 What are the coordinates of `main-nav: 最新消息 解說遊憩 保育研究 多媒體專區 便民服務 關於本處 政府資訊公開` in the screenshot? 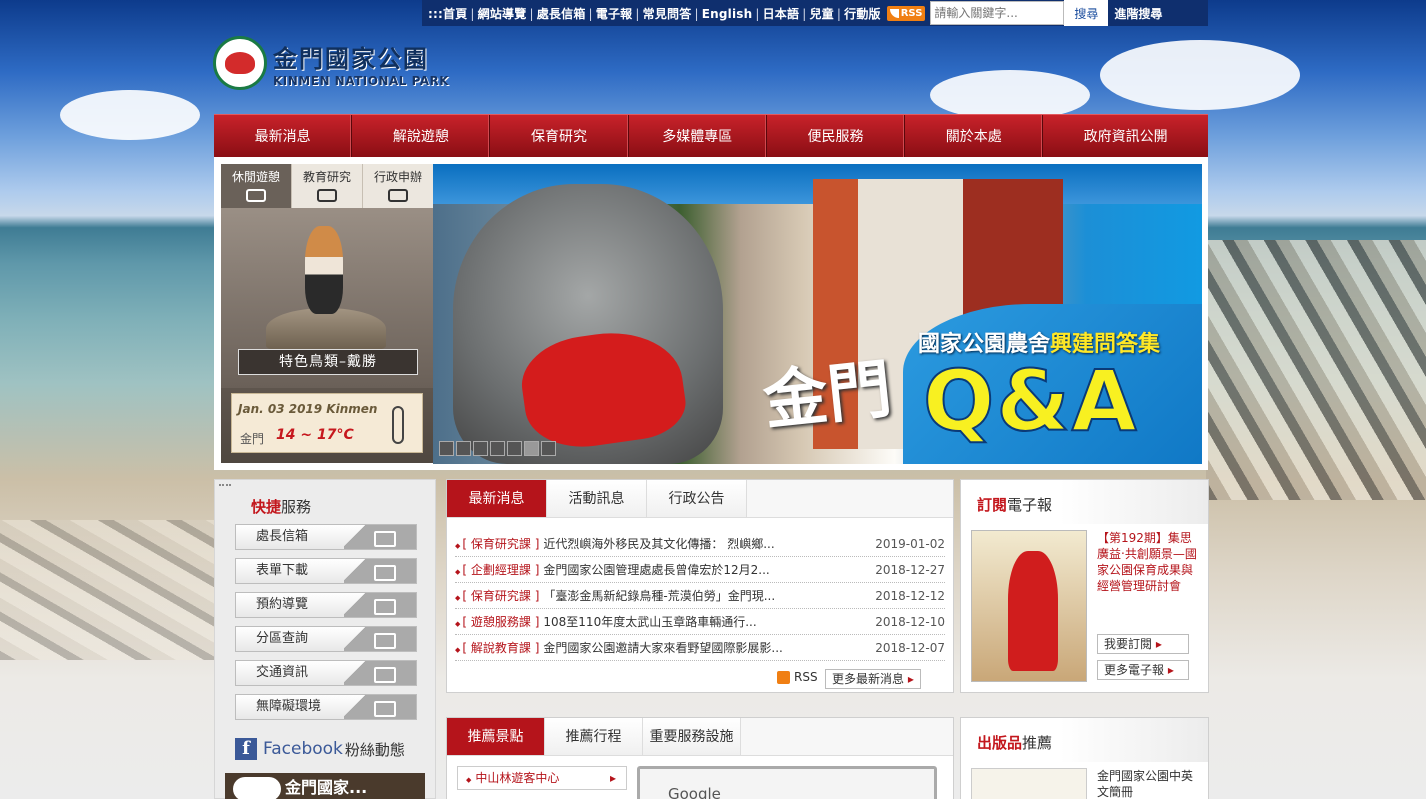 It's located at (711, 135).